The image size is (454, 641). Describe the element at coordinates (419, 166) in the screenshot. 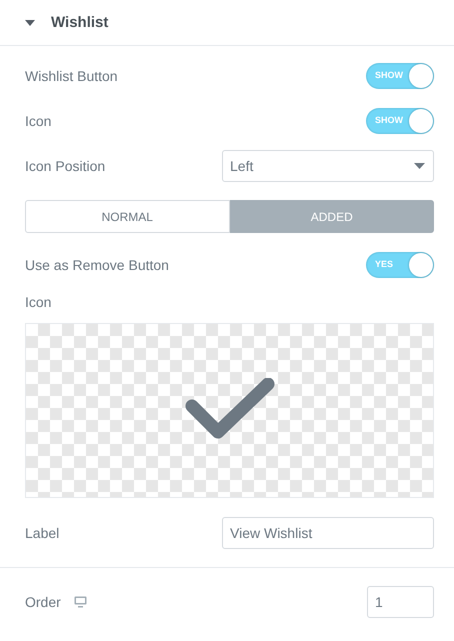

I see `dropdown-caret-icon` at that location.